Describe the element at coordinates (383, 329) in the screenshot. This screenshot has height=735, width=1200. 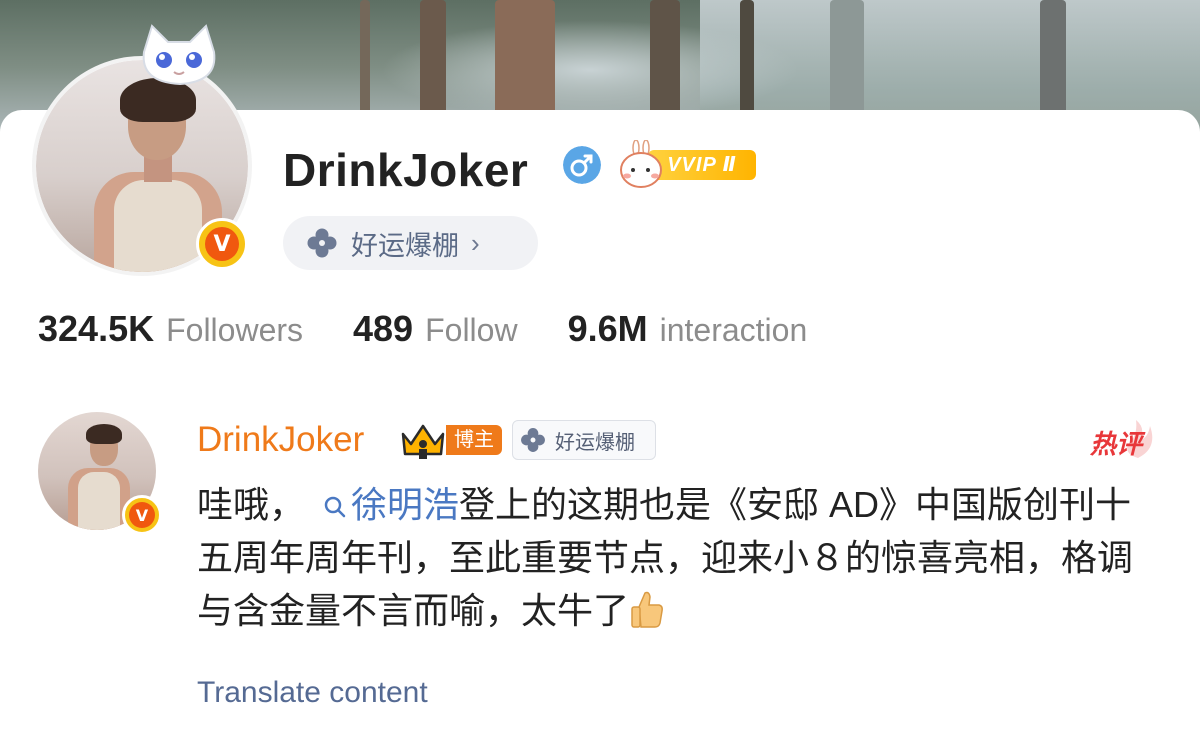
I see `follow-count: 489` at that location.